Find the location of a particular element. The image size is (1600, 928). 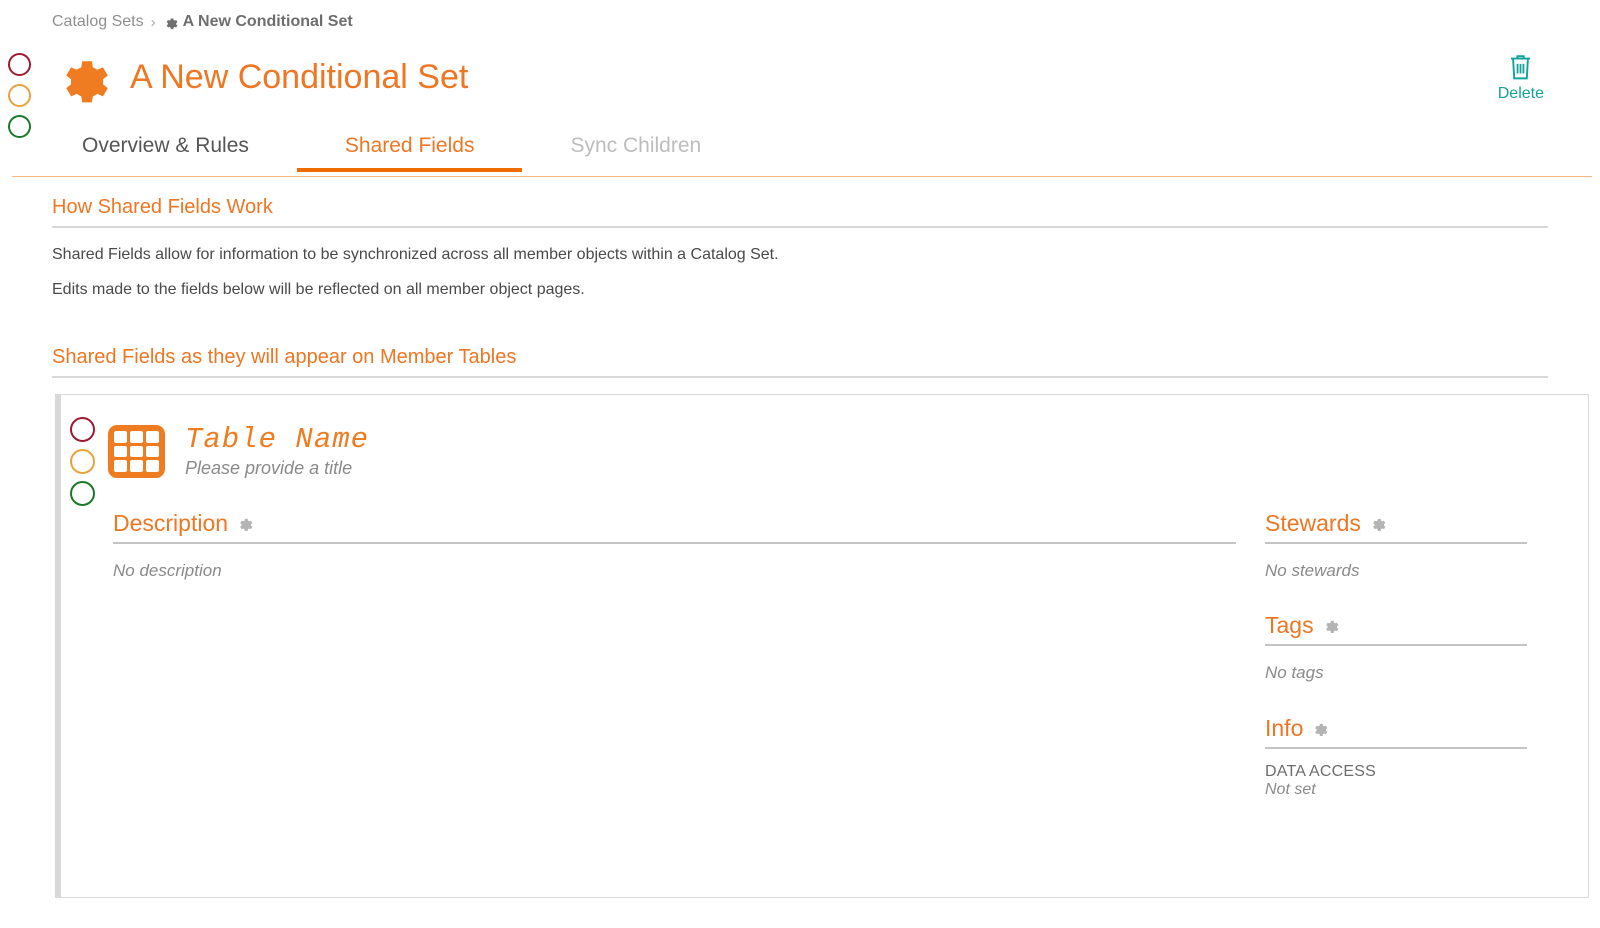

stewards-label: Stewards is located at coordinates (1313, 523).